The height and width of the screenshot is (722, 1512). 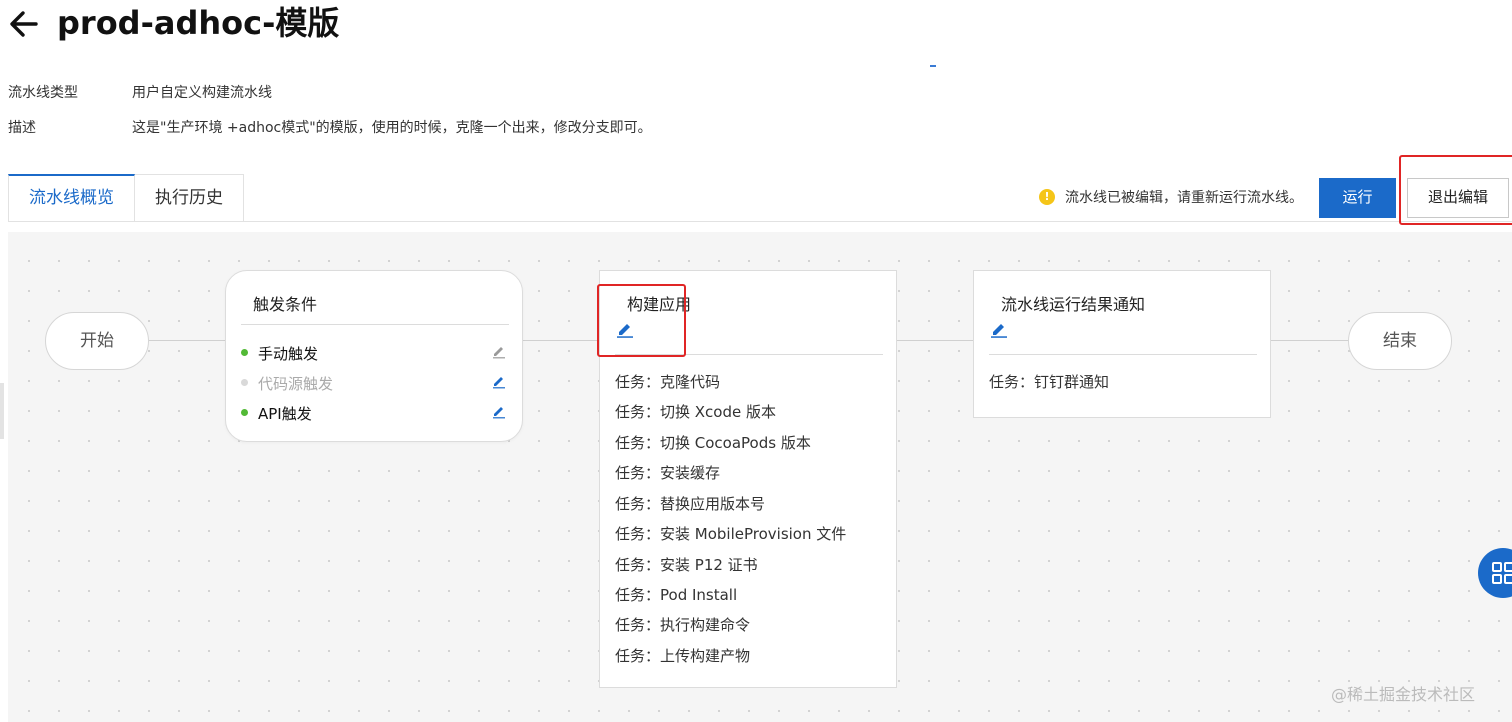 I want to click on task-item: 任务：Pod Install, so click(x=676, y=595).